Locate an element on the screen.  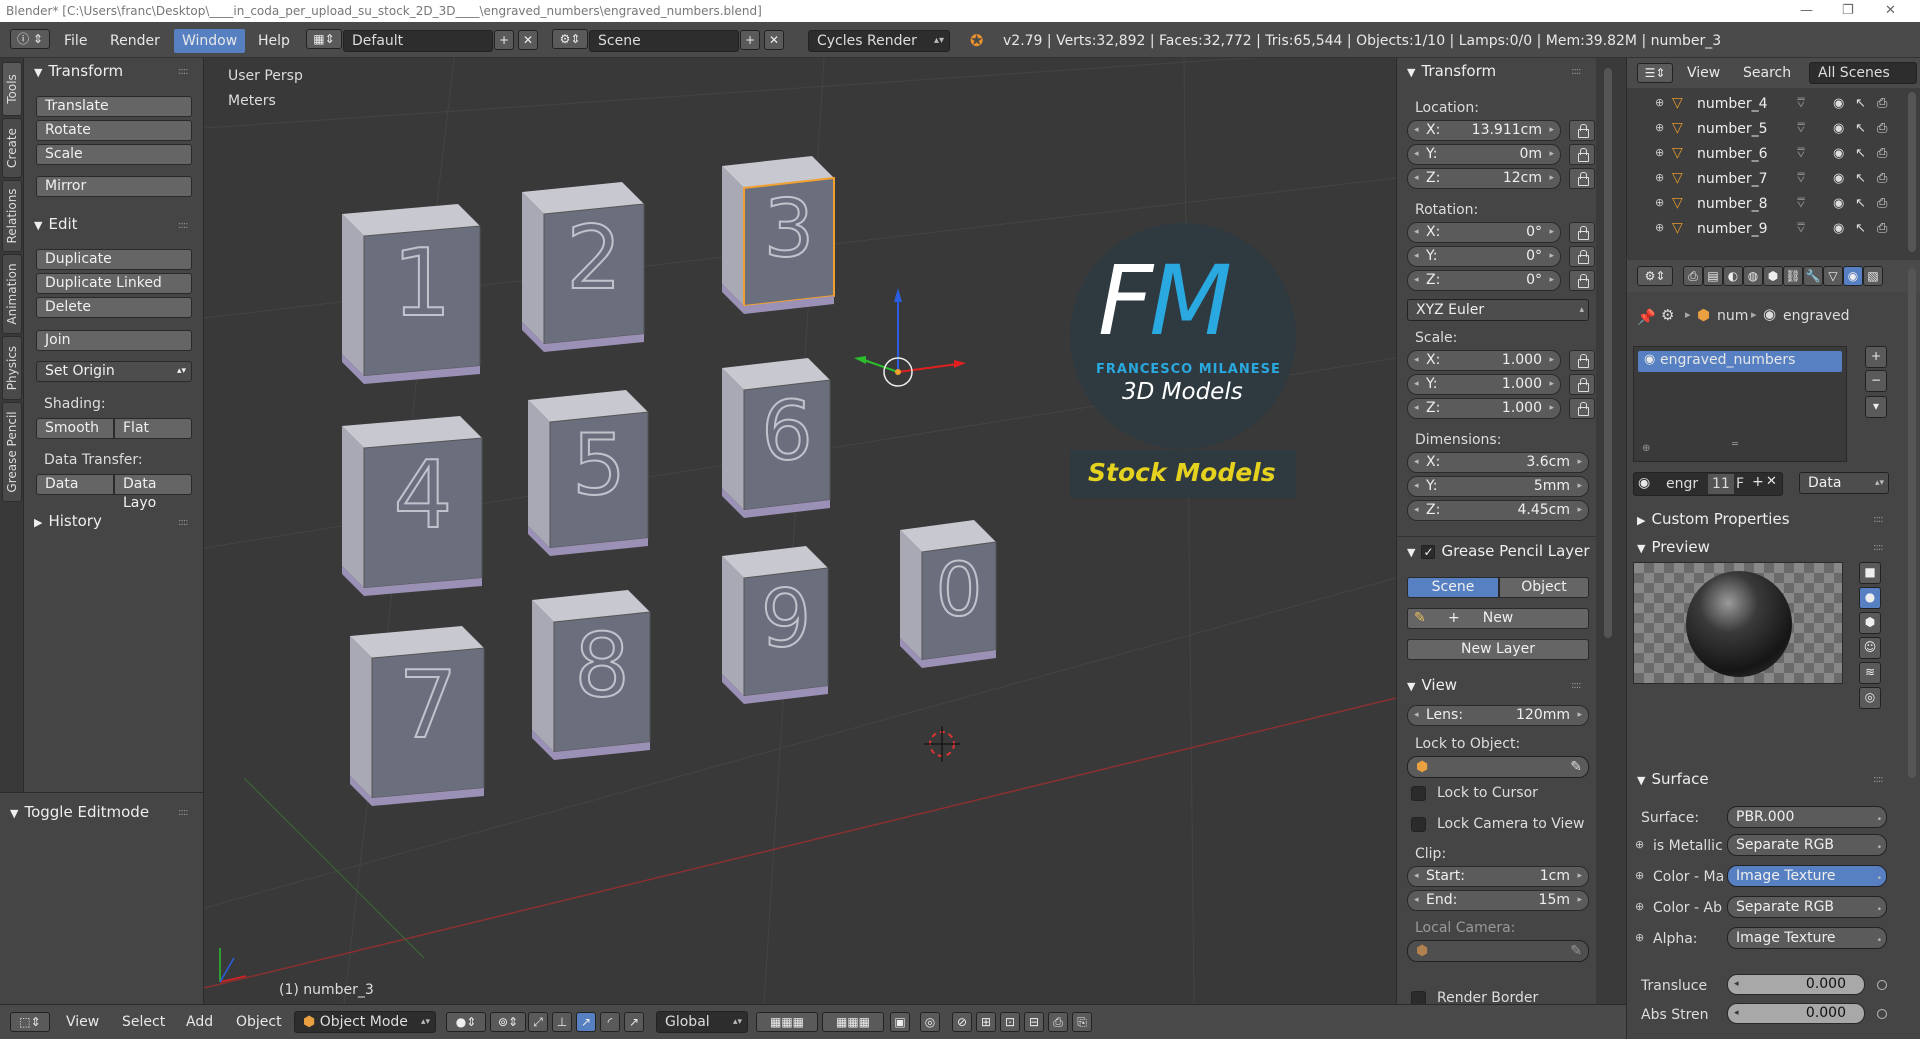
translate-manipulator-icon: ⊥ is located at coordinates (562, 1022).